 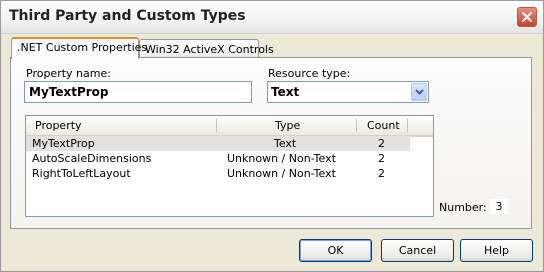 I want to click on list-row: RightToLeftLayout Unknown / Non-Text 2, so click(x=218, y=173).